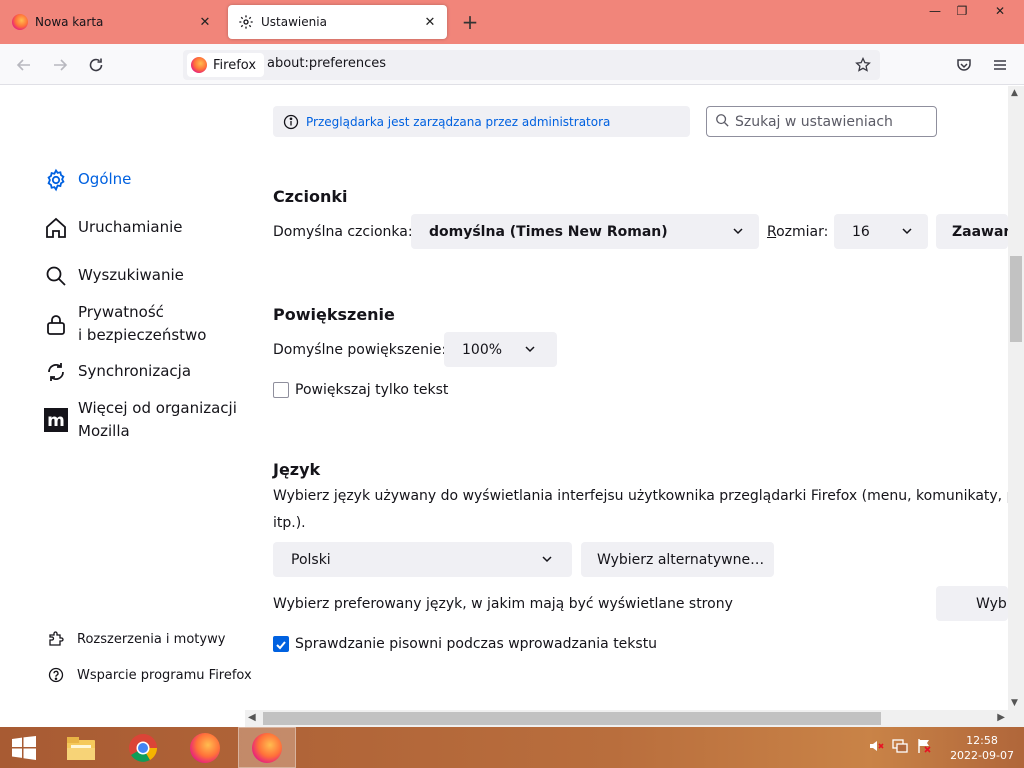  I want to click on start-button, so click(24, 747).